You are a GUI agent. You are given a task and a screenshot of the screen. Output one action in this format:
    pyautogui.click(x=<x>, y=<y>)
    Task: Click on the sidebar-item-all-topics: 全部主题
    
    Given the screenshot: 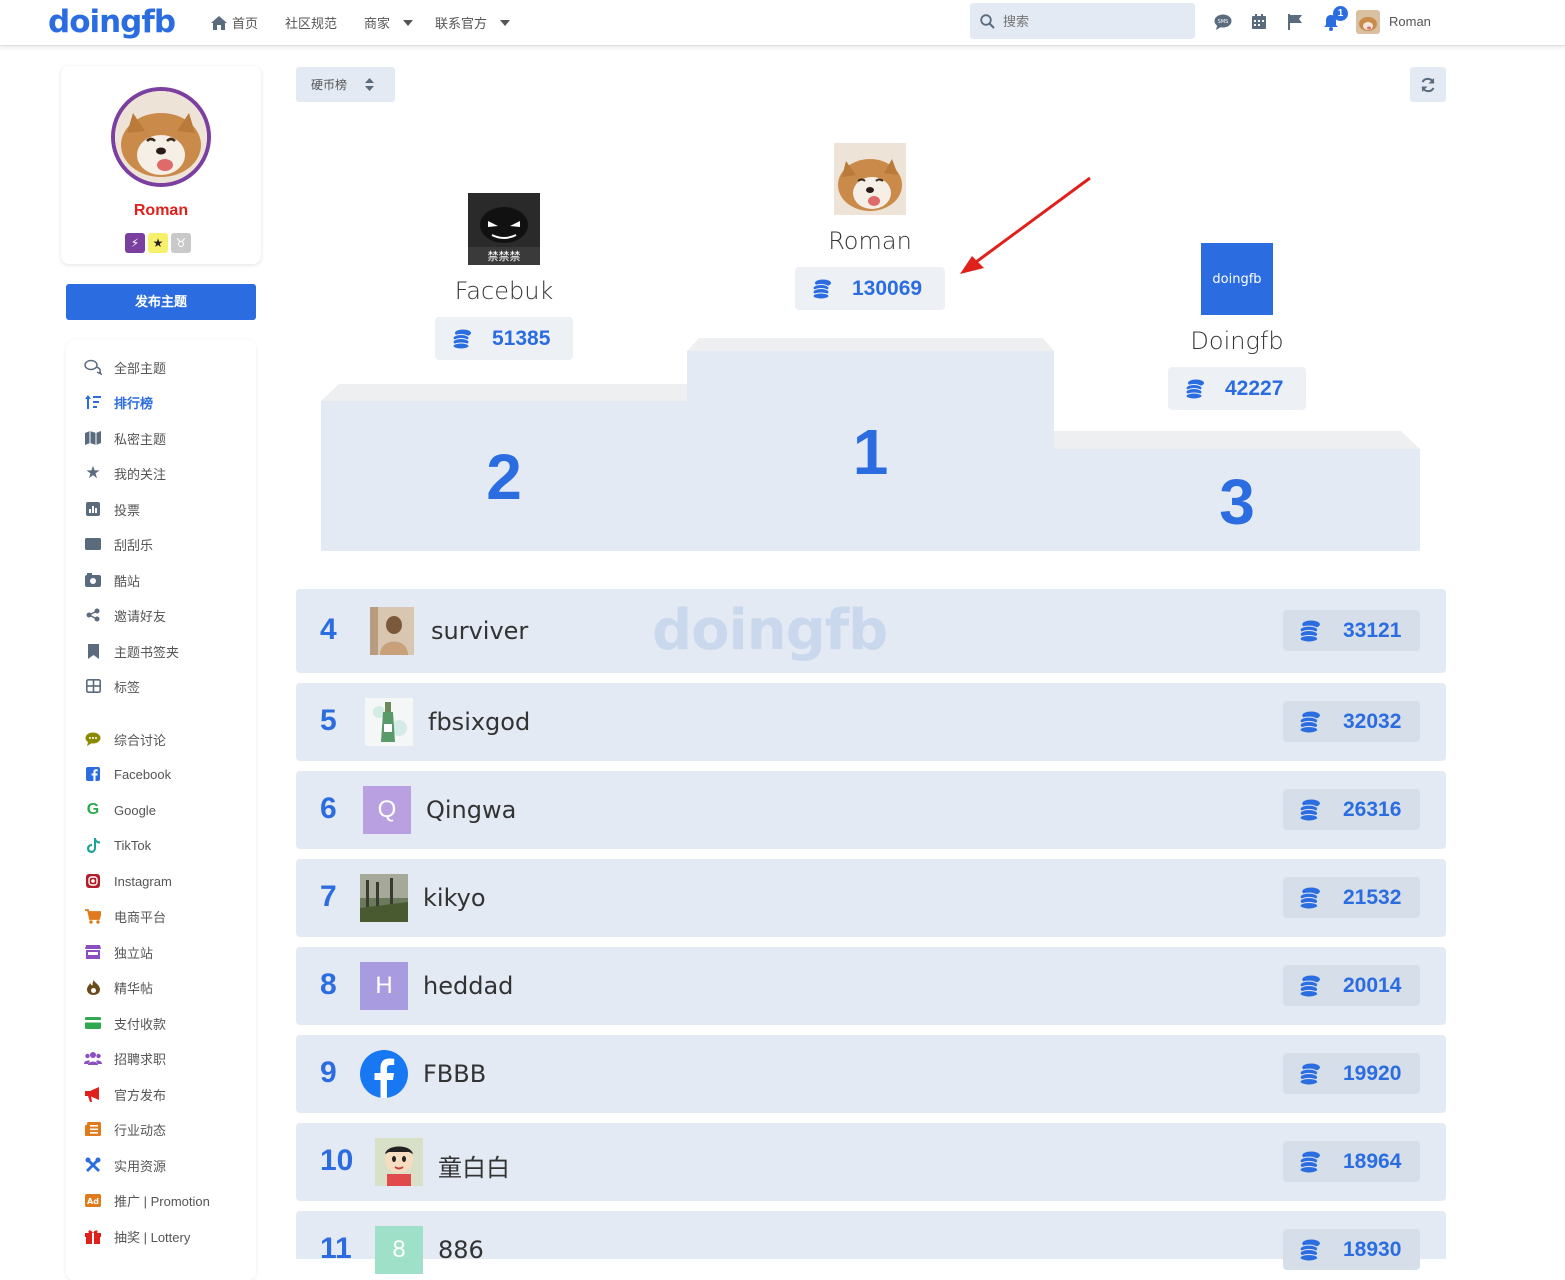 What is the action you would take?
    pyautogui.click(x=125, y=367)
    